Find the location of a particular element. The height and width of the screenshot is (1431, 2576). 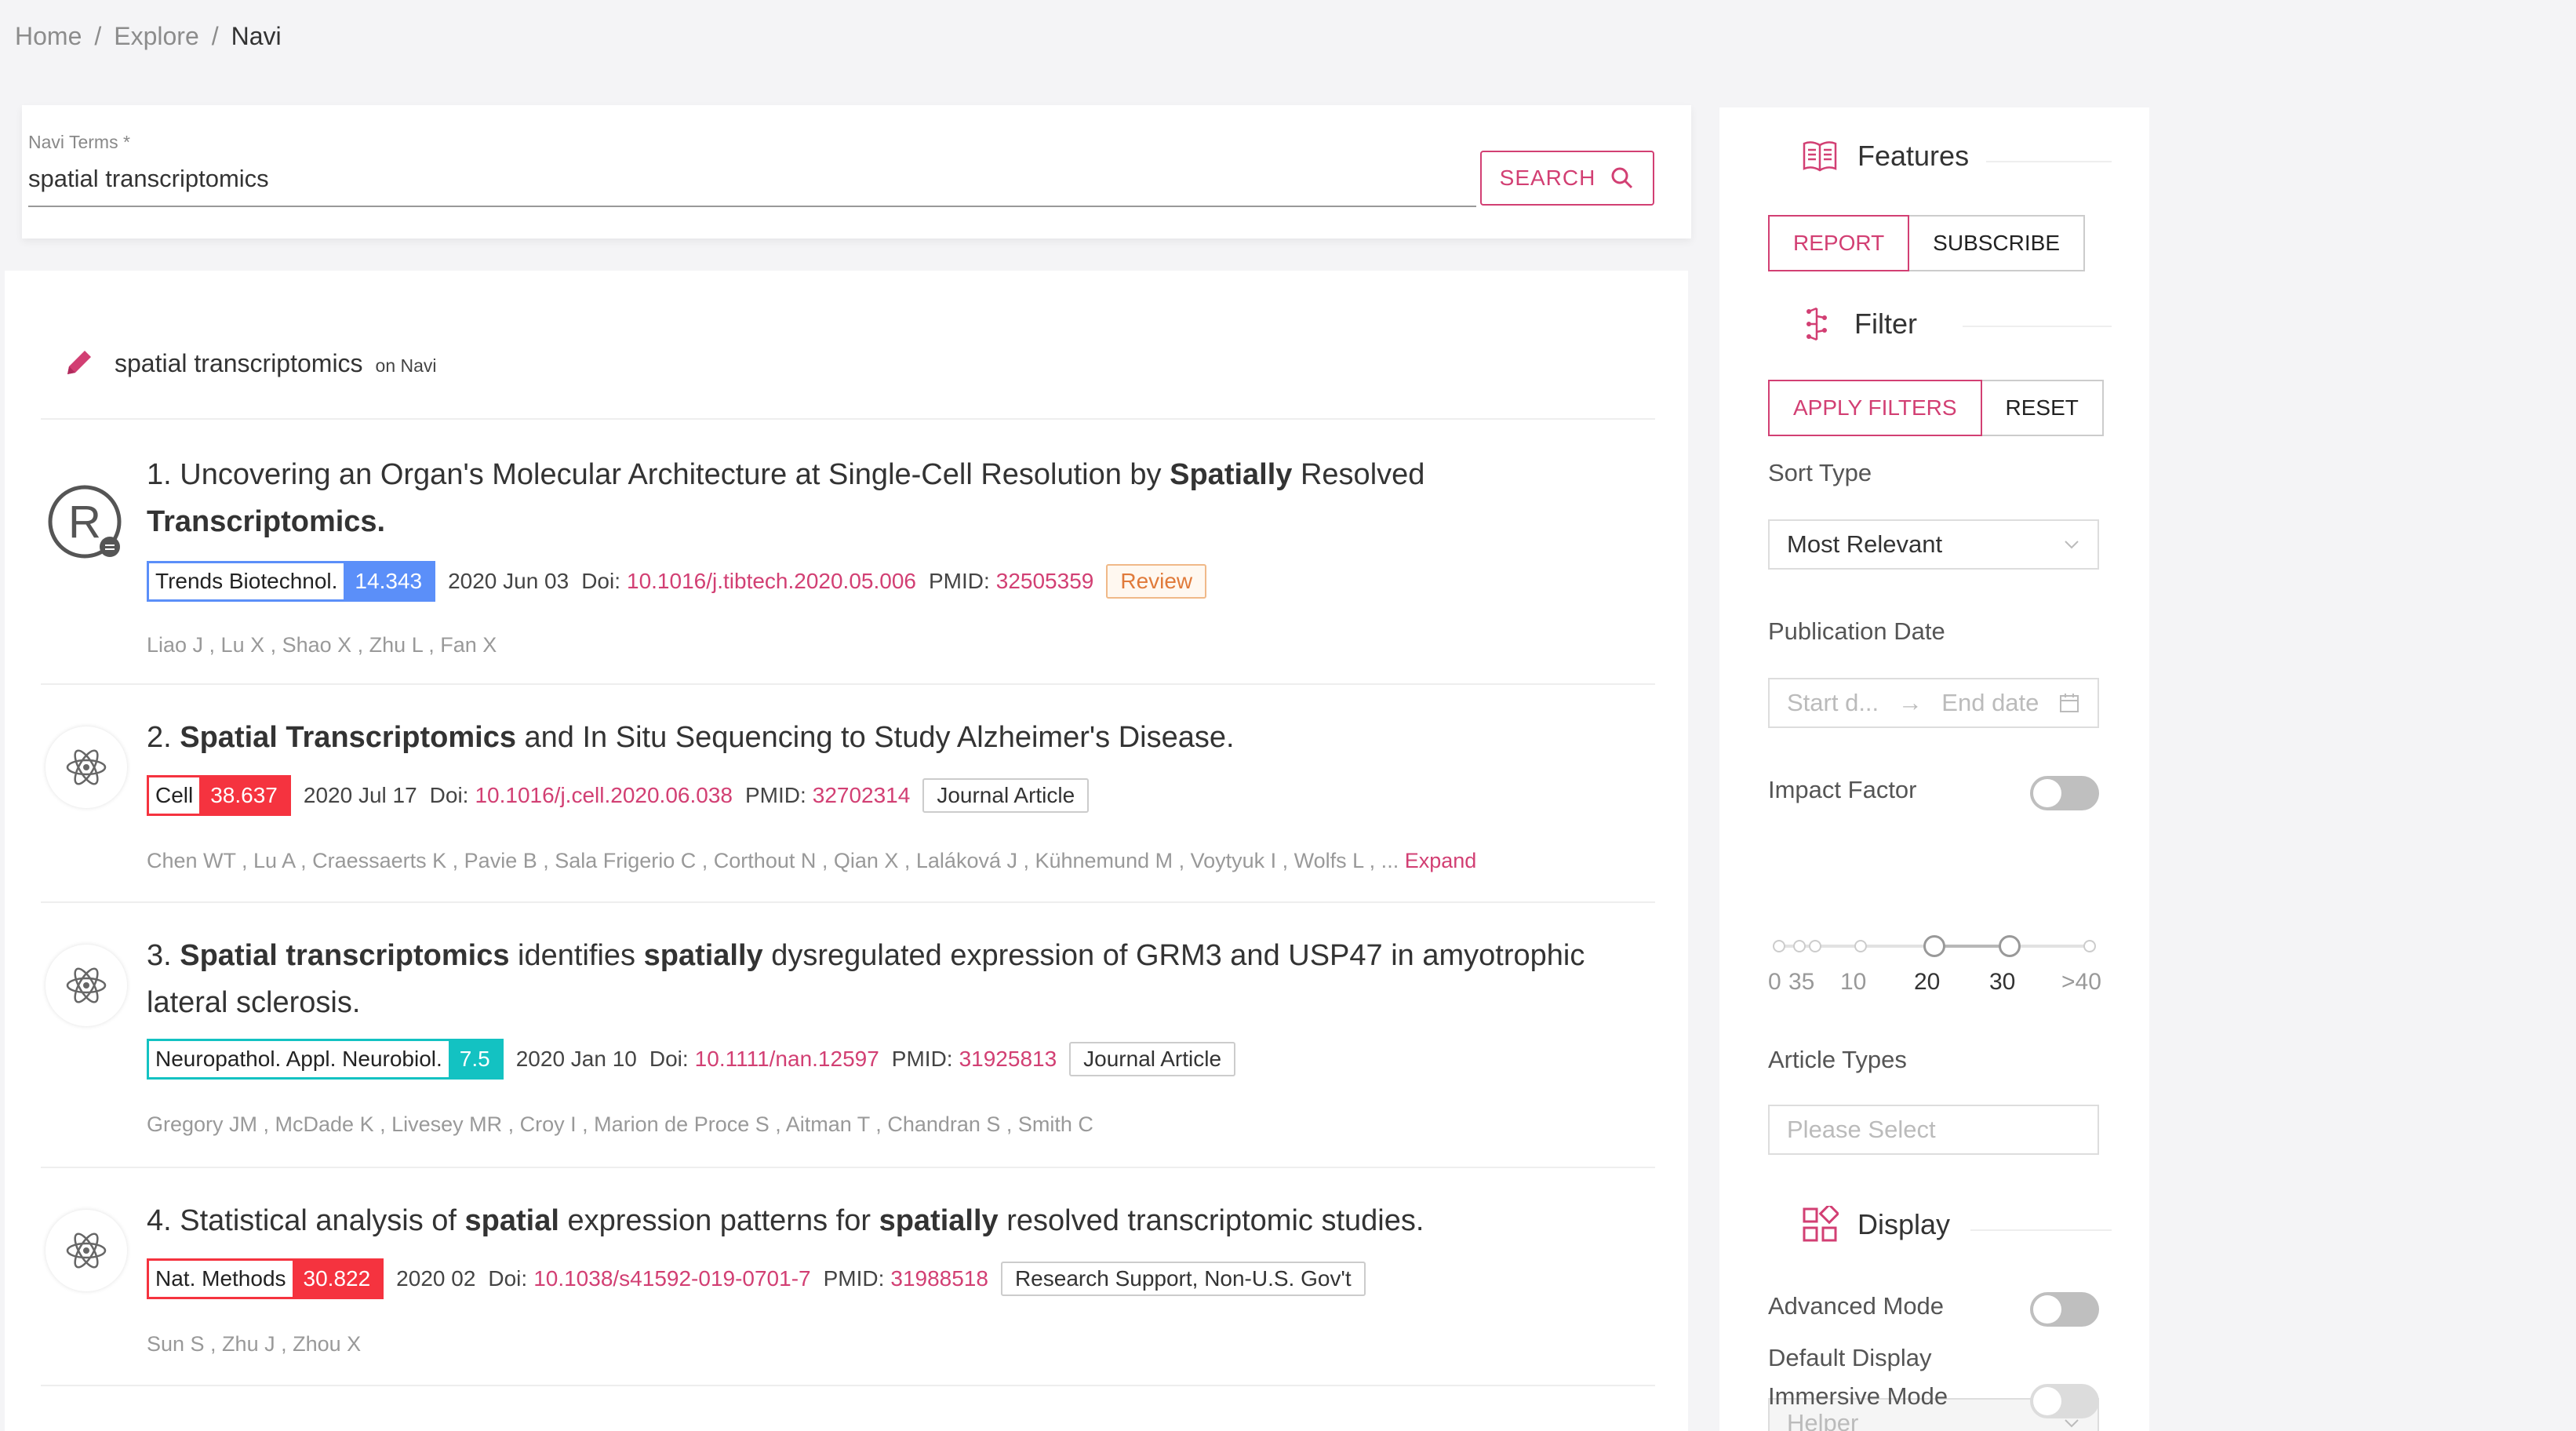

article-types-label: Article Types is located at coordinates (1837, 1059).